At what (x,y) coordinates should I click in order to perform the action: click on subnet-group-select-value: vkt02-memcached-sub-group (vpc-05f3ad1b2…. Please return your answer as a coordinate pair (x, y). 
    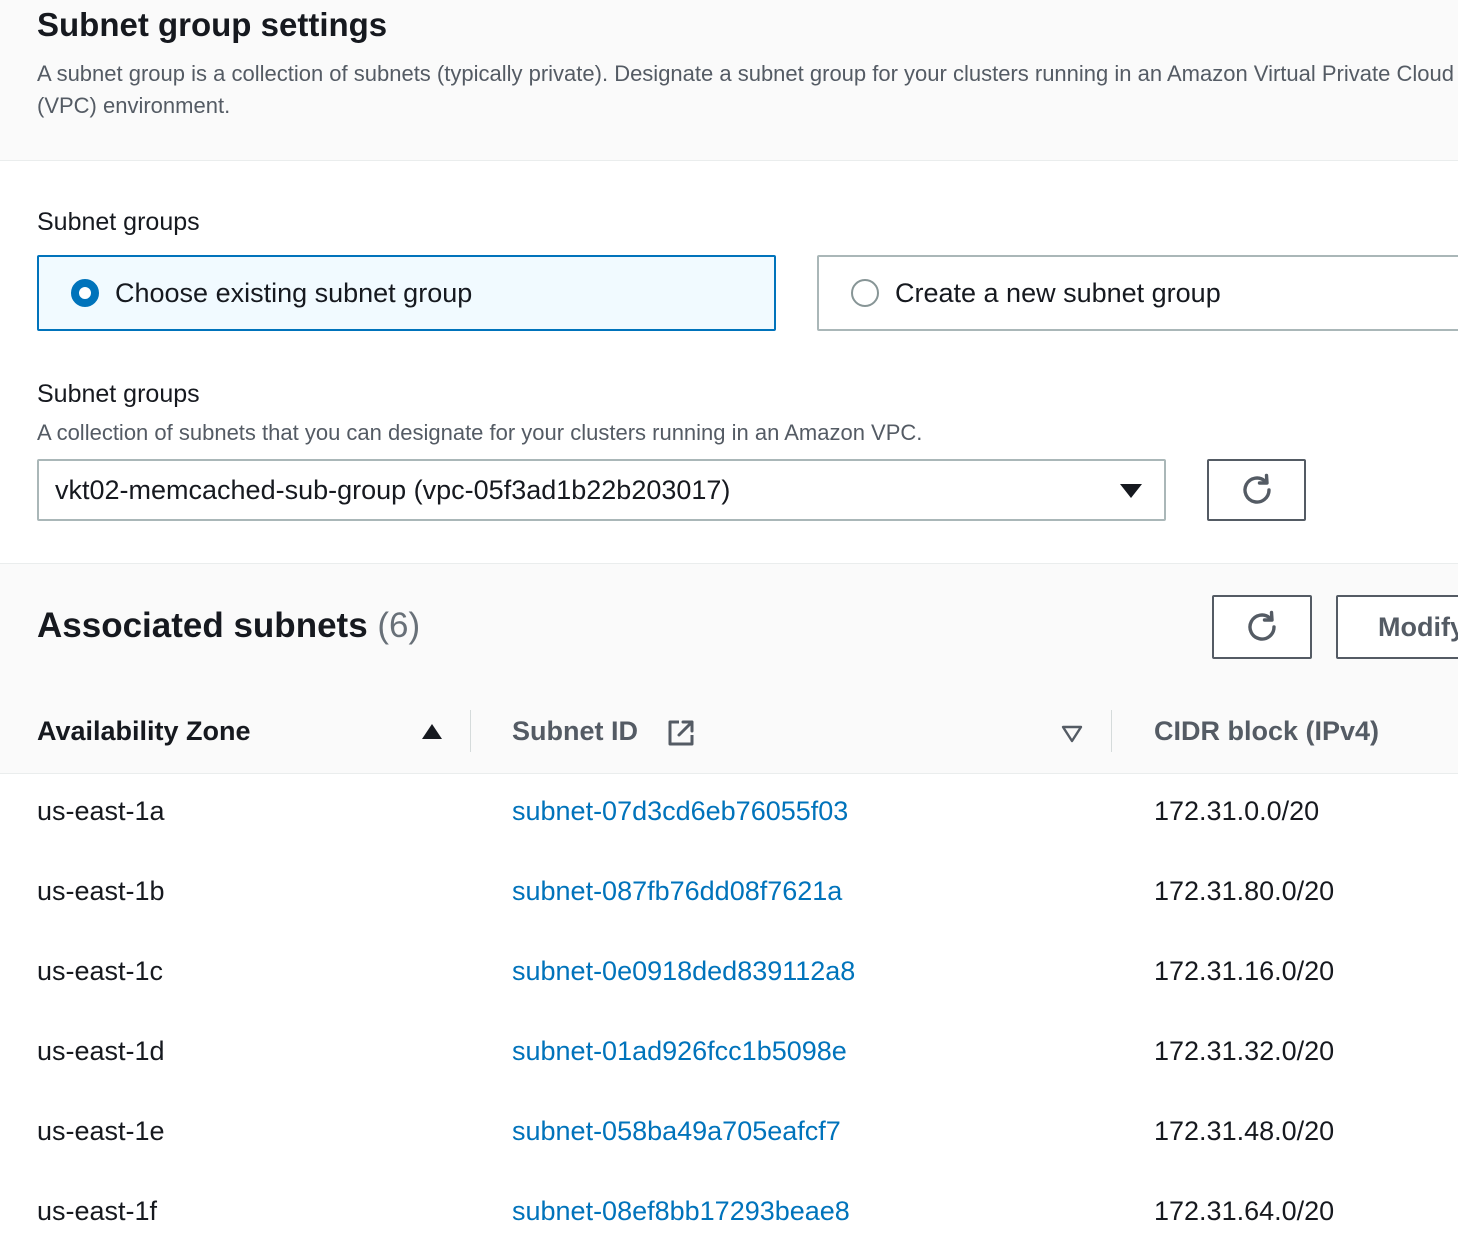
    Looking at the image, I should click on (393, 490).